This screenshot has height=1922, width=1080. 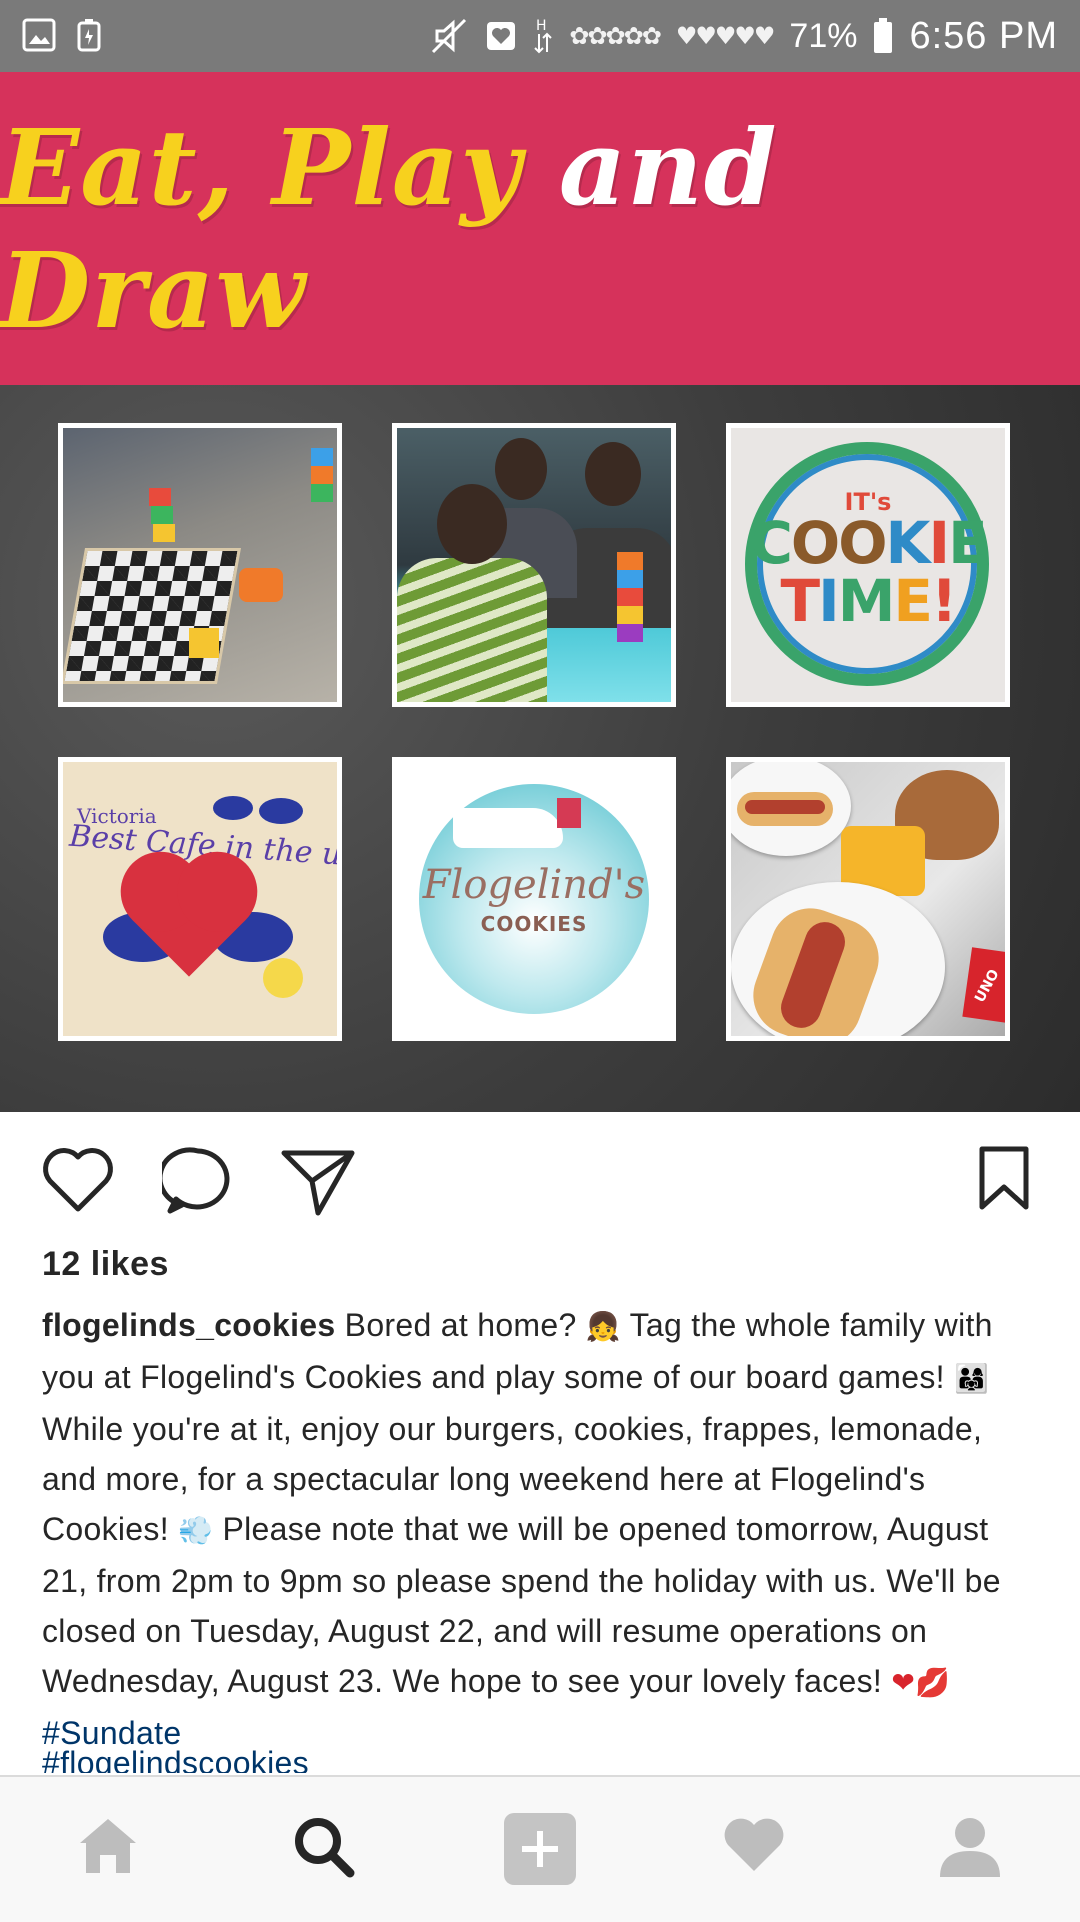 I want to click on bookmark-icon, so click(x=1004, y=1178).